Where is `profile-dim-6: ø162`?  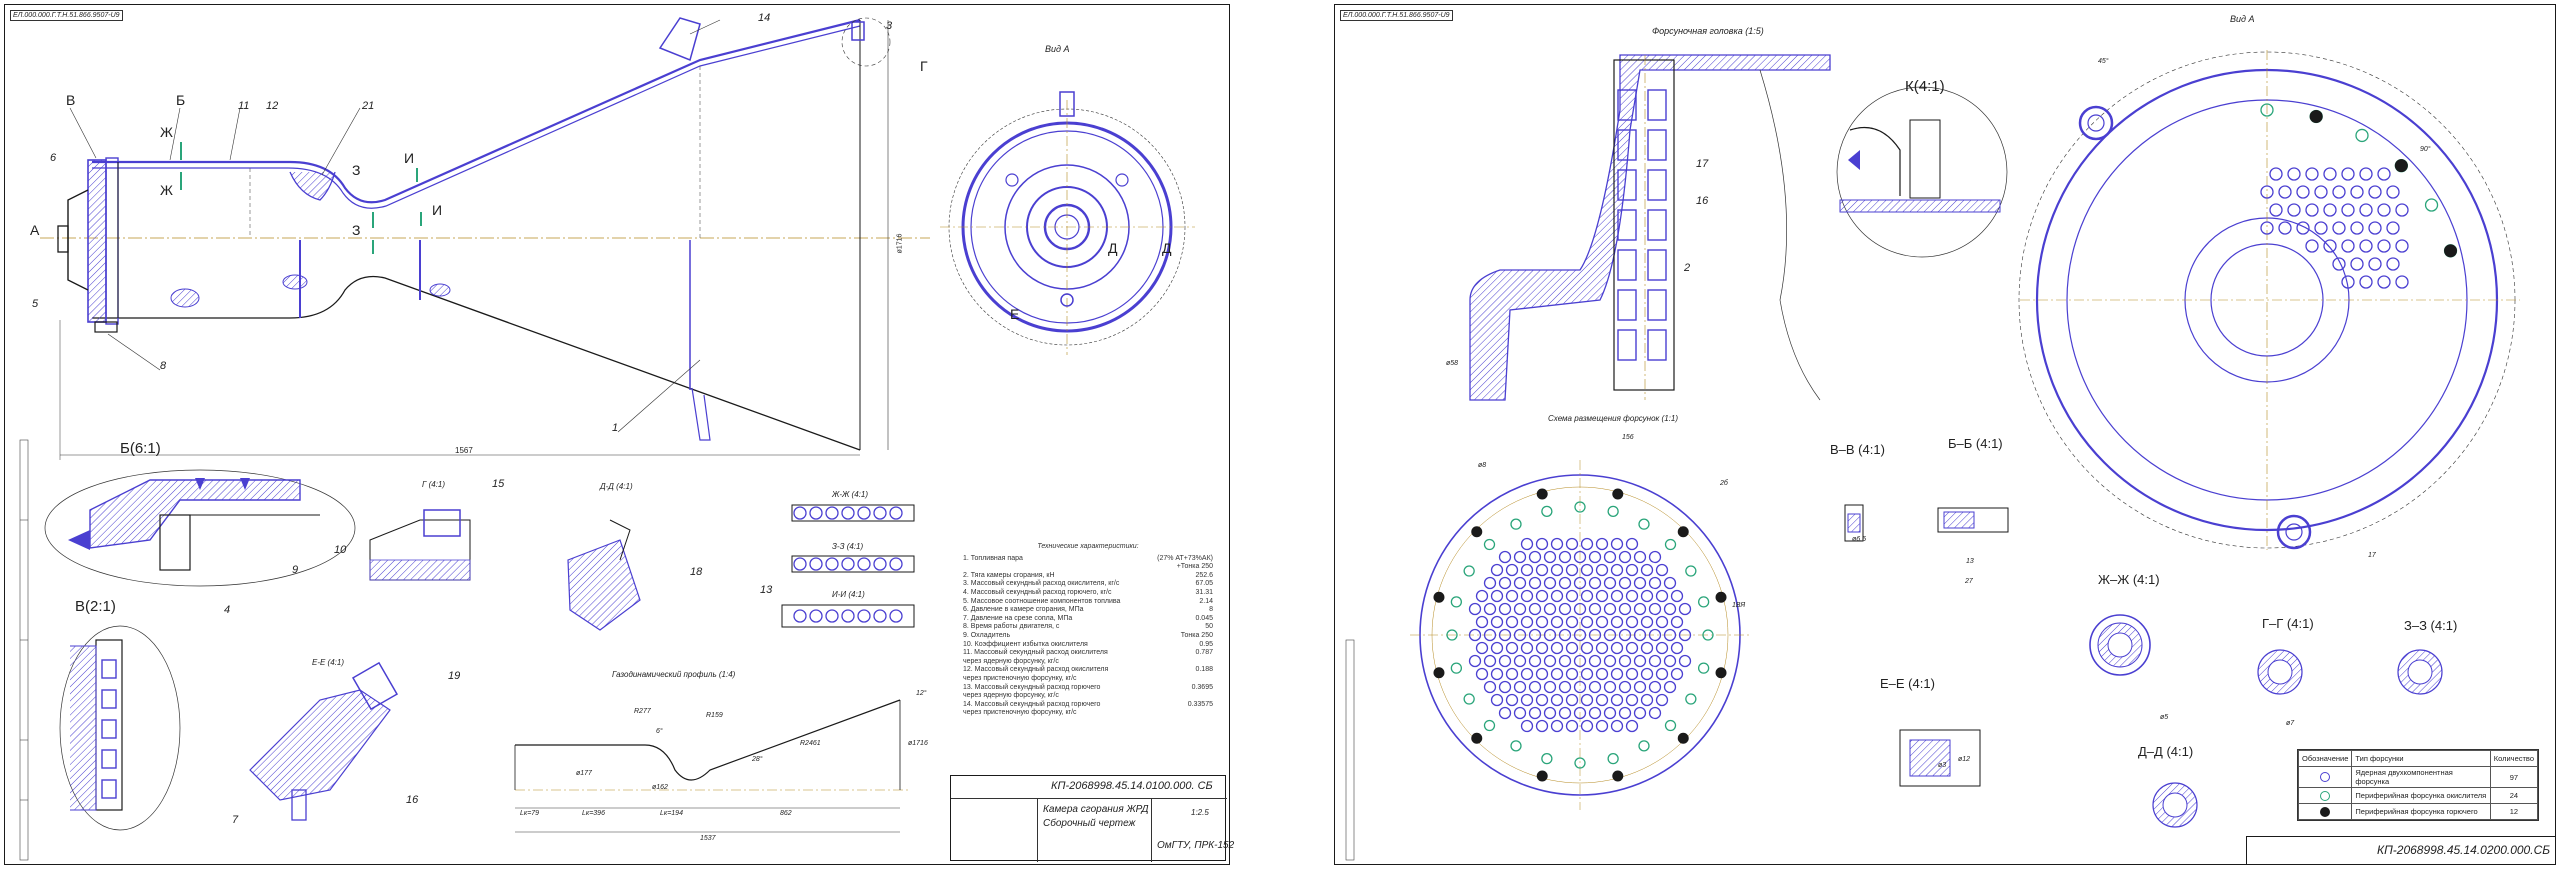 profile-dim-6: ø162 is located at coordinates (660, 787).